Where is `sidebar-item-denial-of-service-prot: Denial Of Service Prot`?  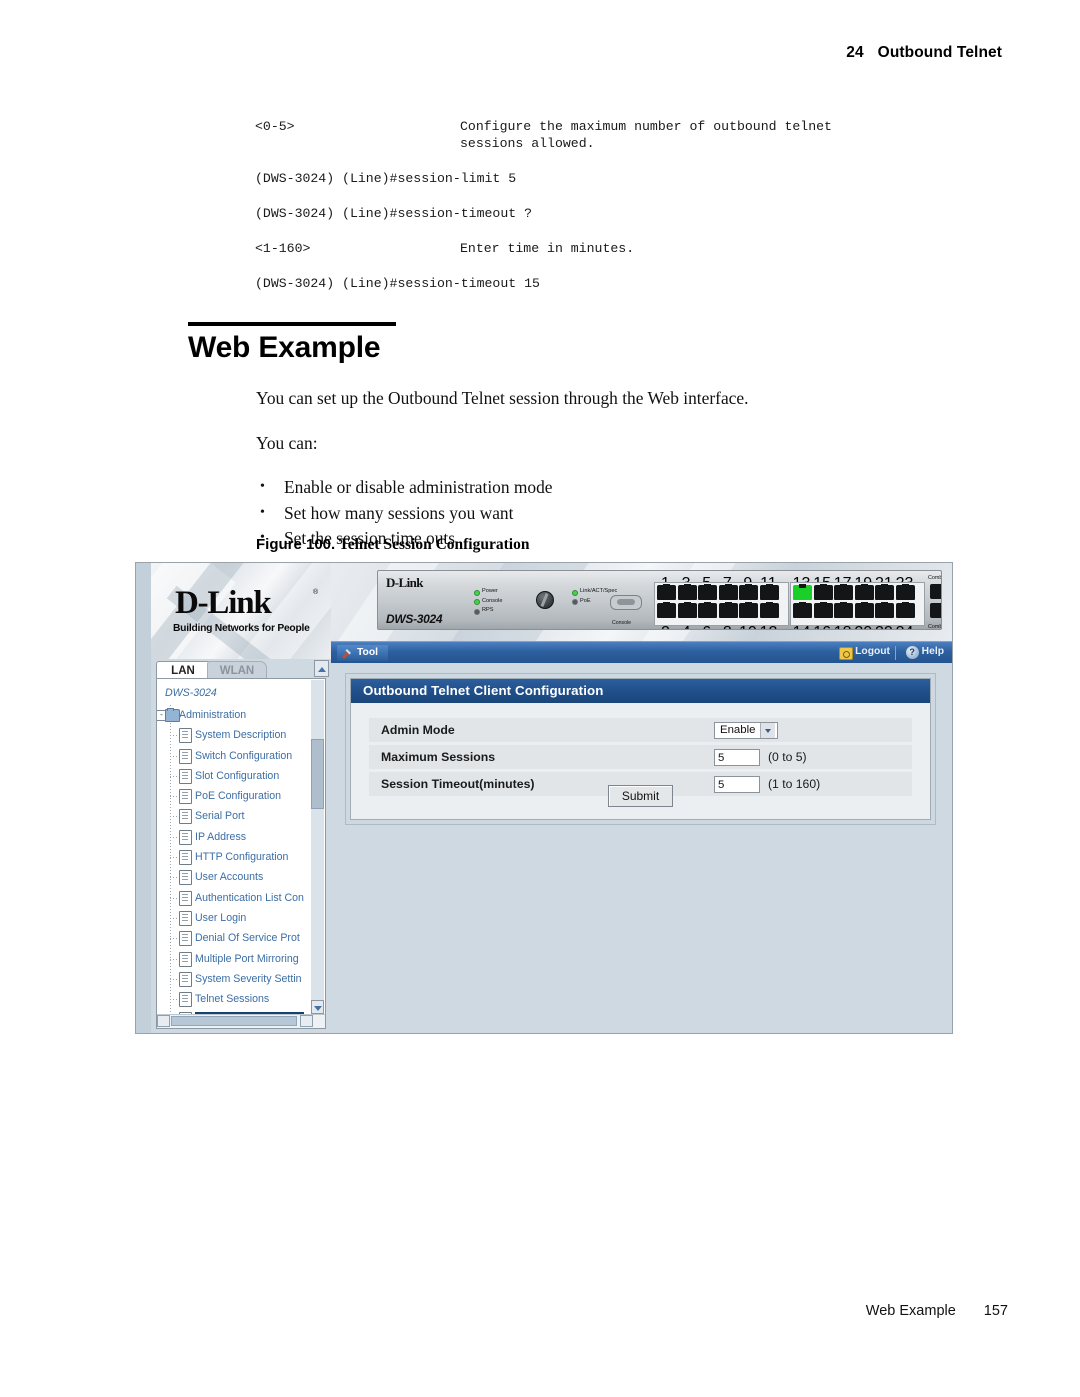
sidebar-item-denial-of-service-prot: Denial Of Service Prot is located at coordinates (234, 938).